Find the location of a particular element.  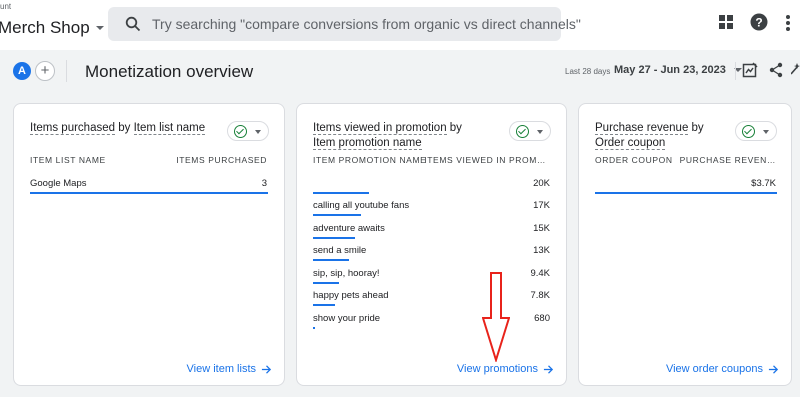

account-breadcrumb: unt is located at coordinates (5, 6).